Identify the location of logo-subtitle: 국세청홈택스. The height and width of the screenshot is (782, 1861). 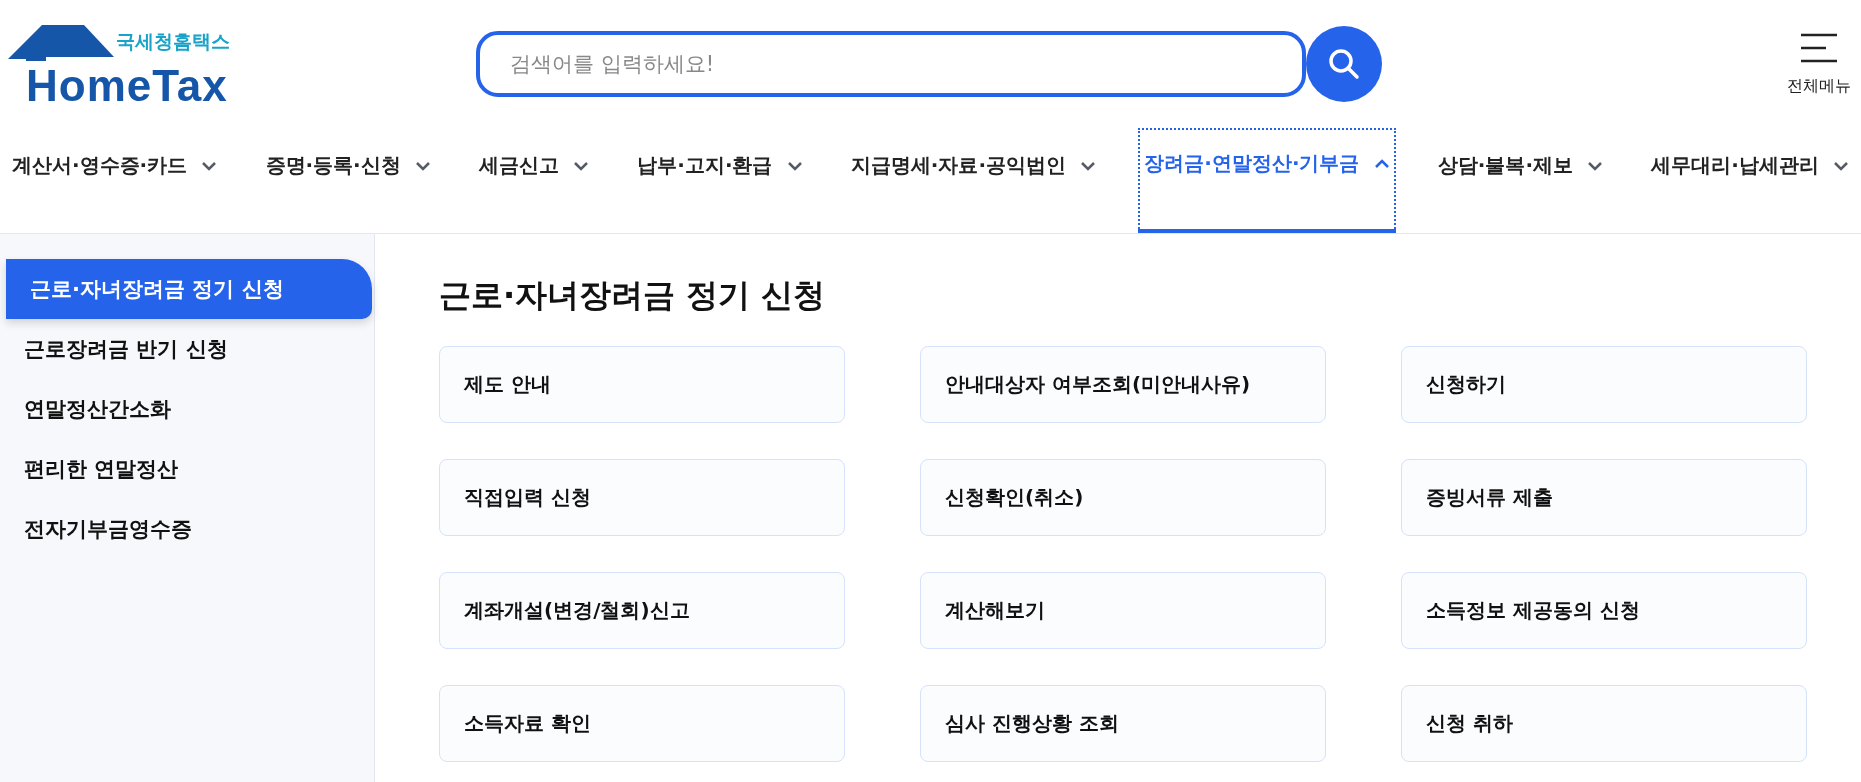
(173, 41).